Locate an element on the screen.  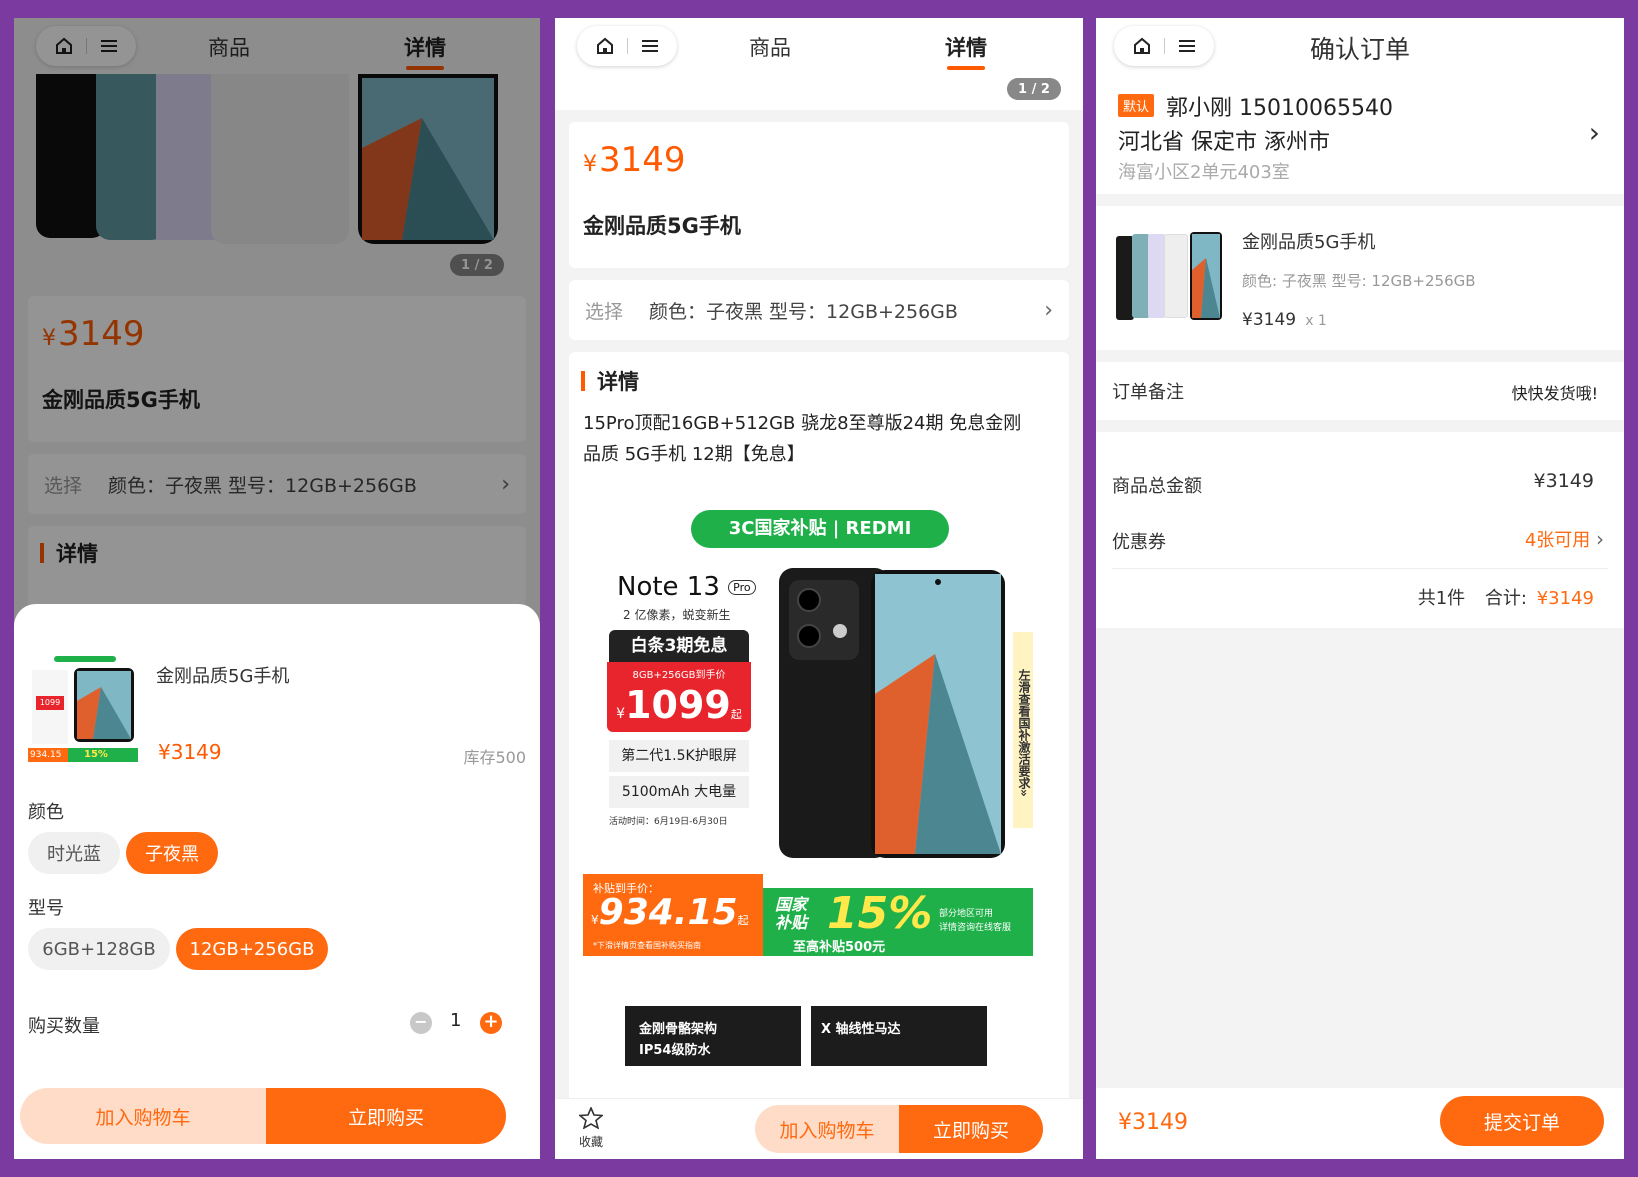
promo-phone-front is located at coordinates (938, 714).